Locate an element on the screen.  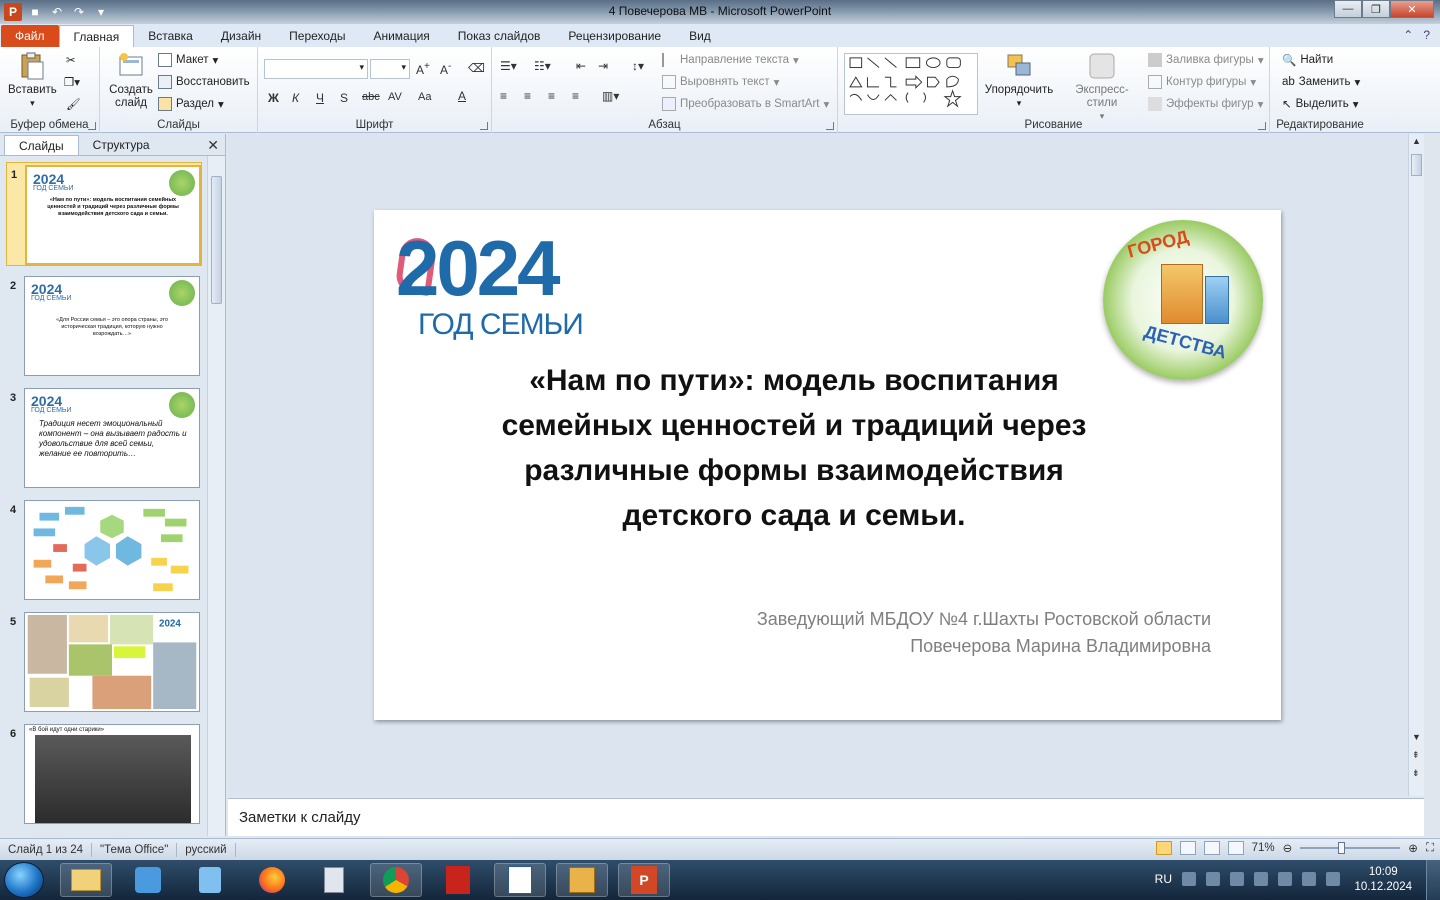
strikethrough-button: abc is located at coordinates (371, 97).